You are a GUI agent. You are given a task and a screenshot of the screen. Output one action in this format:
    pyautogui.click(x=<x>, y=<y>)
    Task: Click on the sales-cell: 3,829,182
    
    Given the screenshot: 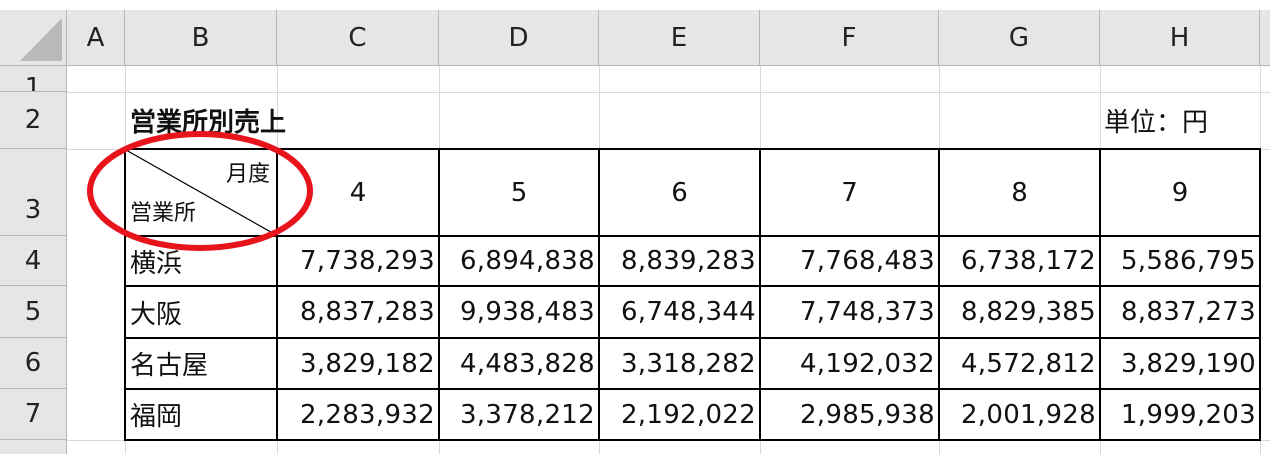 What is the action you would take?
    pyautogui.click(x=358, y=363)
    